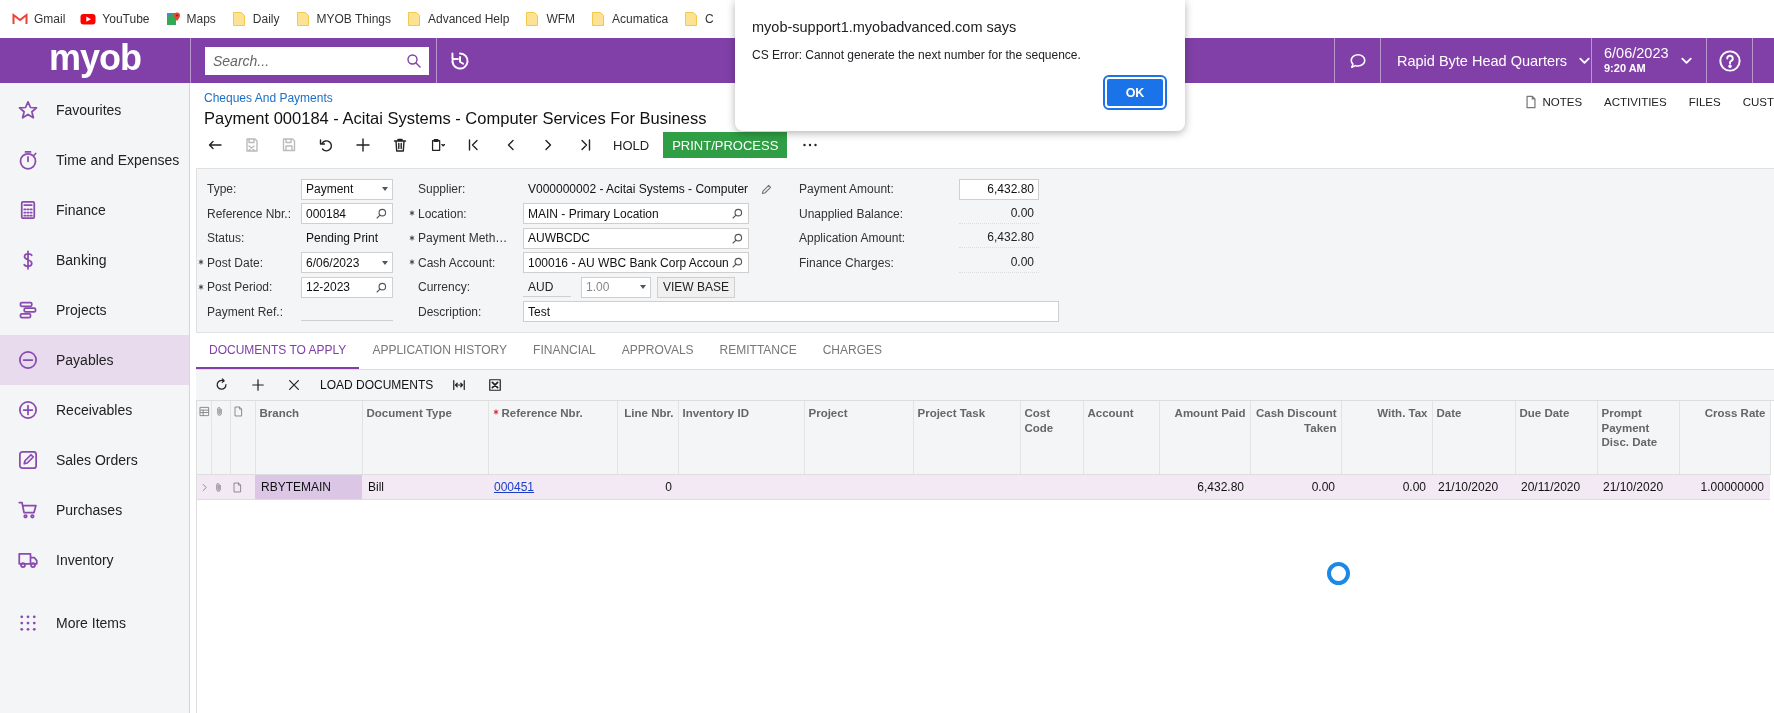  What do you see at coordinates (440, 351) in the screenshot?
I see `tab: APPLICATION HISTORY` at bounding box center [440, 351].